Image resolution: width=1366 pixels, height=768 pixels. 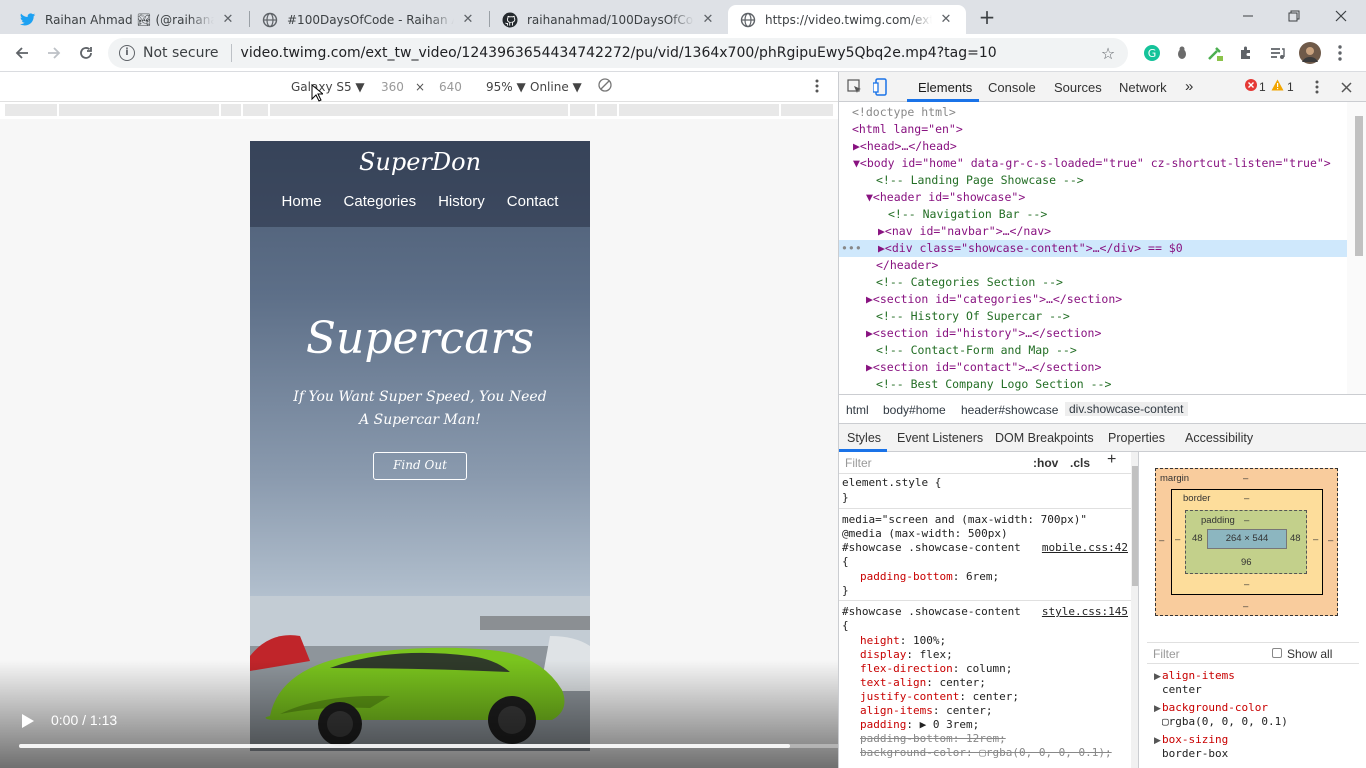 What do you see at coordinates (461, 201) in the screenshot?
I see `nav-history: History` at bounding box center [461, 201].